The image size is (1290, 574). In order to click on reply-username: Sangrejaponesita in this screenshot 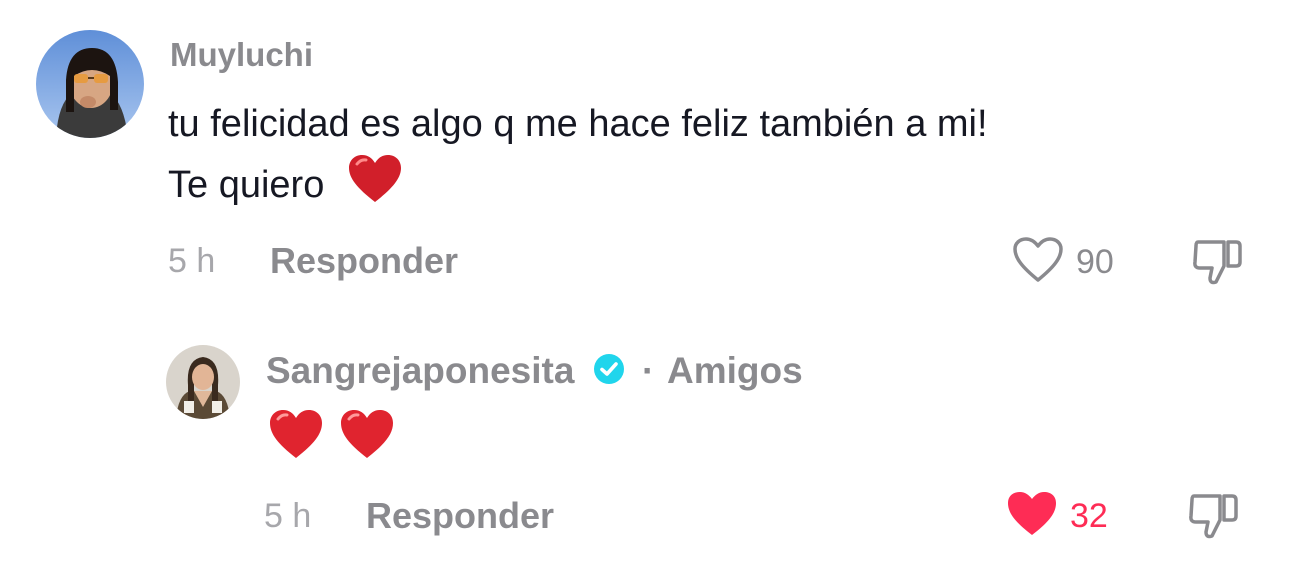, I will do `click(420, 370)`.